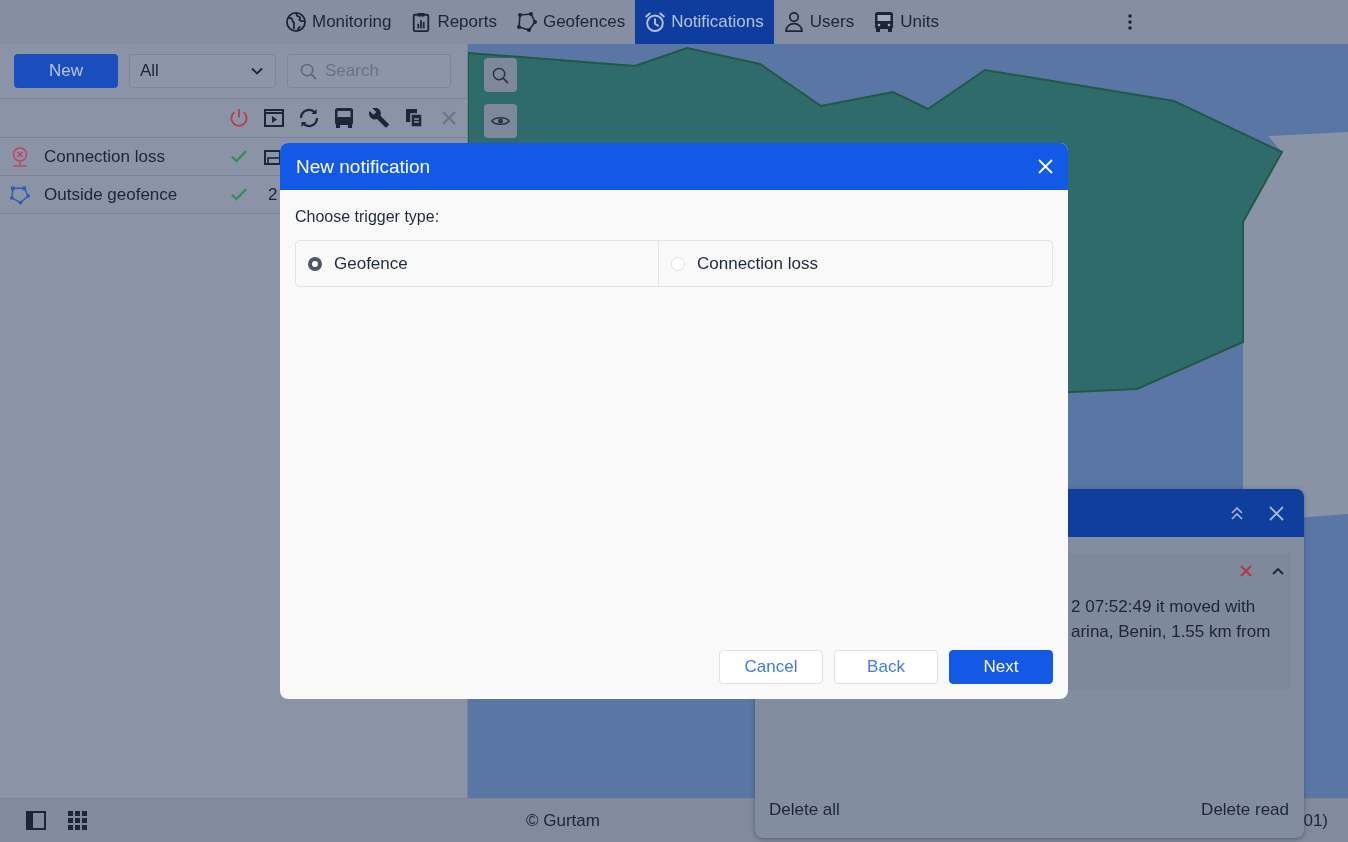  What do you see at coordinates (563, 820) in the screenshot?
I see `copyright-text: © Gurtam` at bounding box center [563, 820].